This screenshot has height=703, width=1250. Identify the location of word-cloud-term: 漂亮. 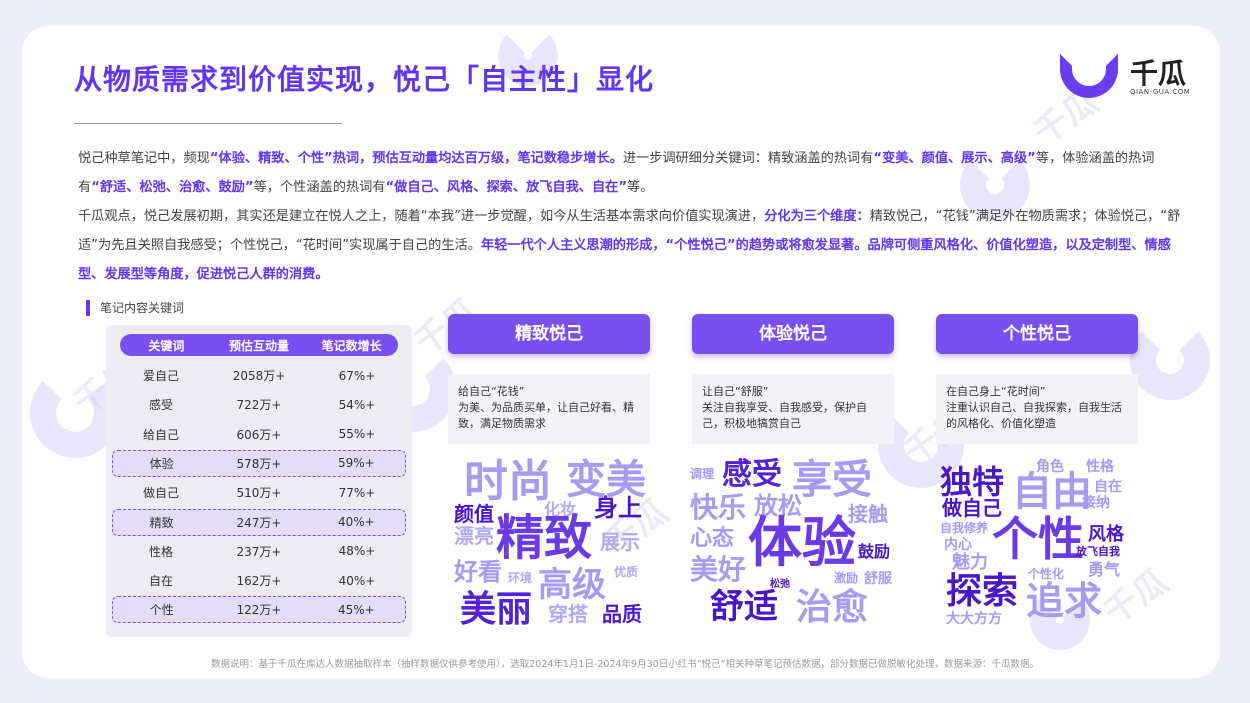
(474, 536).